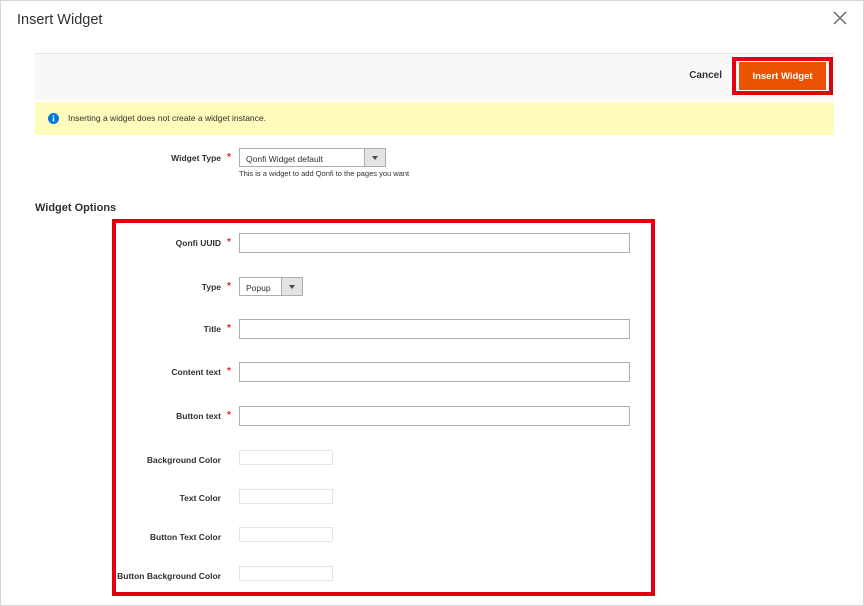  I want to click on title-input, so click(434, 329).